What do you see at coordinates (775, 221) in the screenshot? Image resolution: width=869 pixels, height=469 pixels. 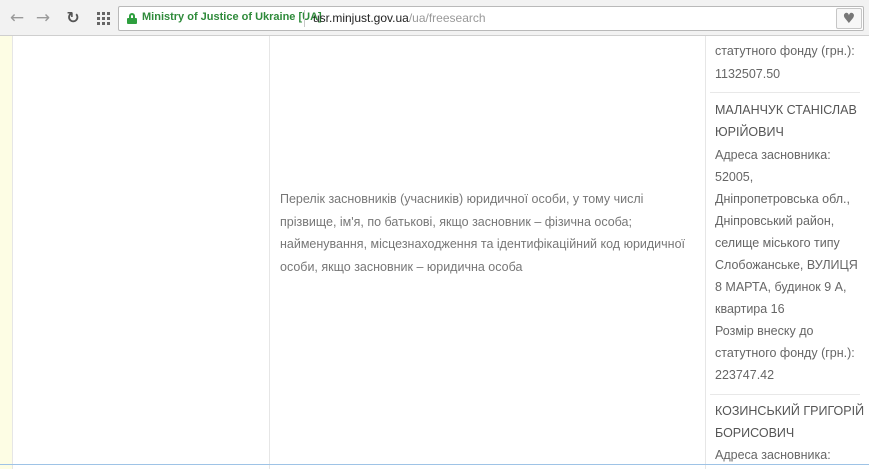 I see `address-line: Дніпровський район,` at bounding box center [775, 221].